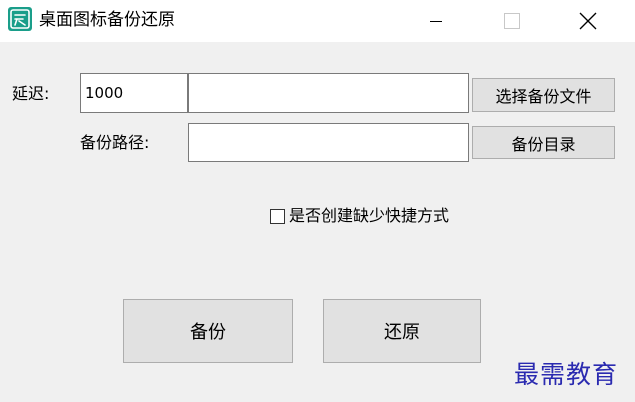  I want to click on backup-path-label: 备份路径:, so click(115, 142).